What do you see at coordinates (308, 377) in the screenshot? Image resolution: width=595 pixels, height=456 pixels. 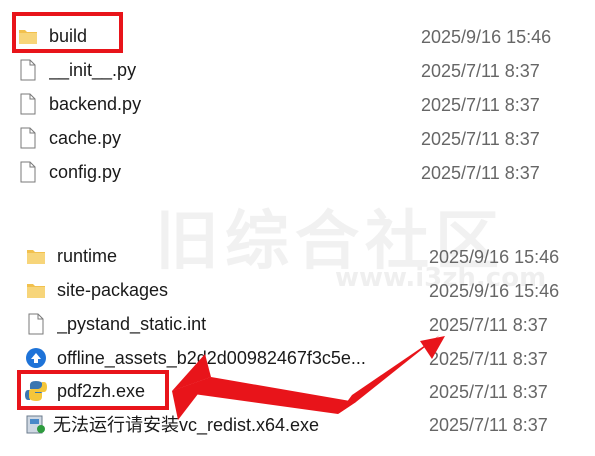 I see `red-arrow-icon` at bounding box center [308, 377].